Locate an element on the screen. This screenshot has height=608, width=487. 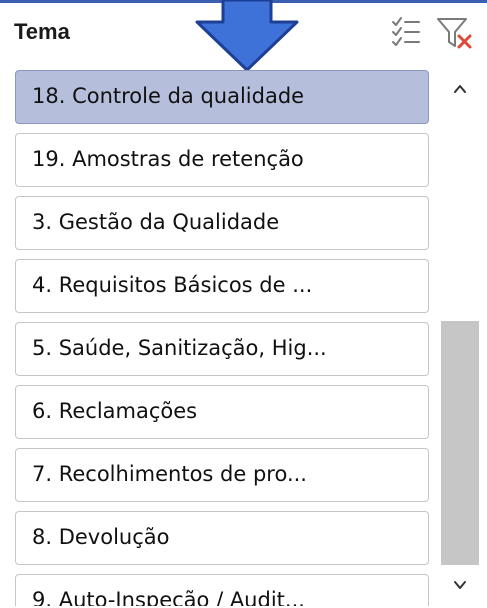
slicer-scrollbar is located at coordinates (460, 338).